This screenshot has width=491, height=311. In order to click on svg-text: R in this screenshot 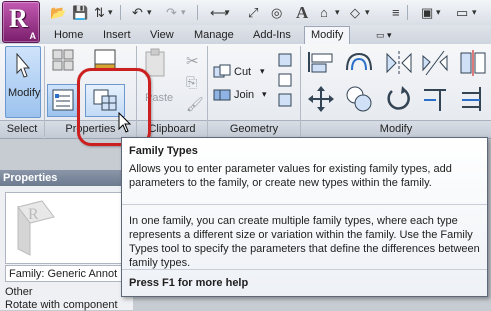, I will do `click(33, 214)`.